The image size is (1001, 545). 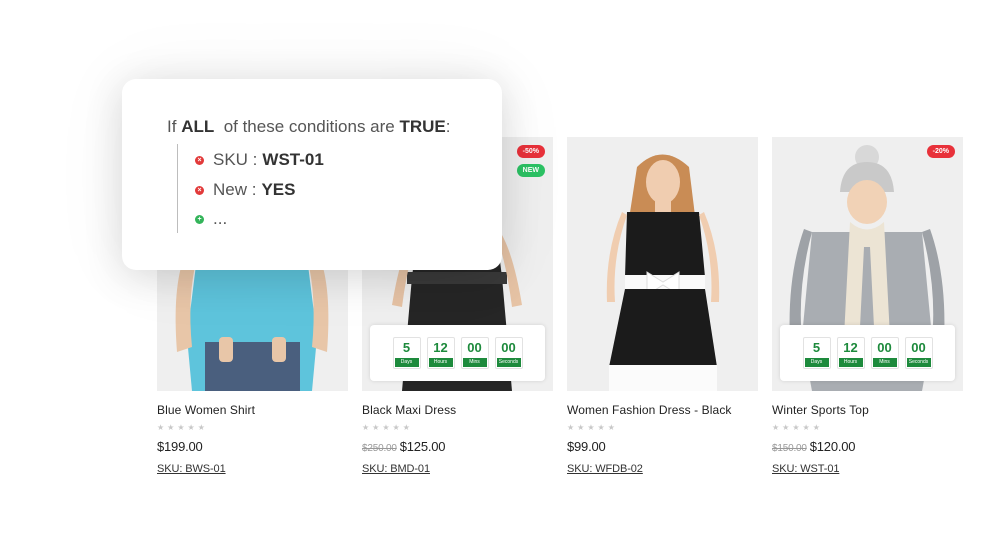 What do you see at coordinates (252, 446) in the screenshot?
I see `product-price: $199.00` at bounding box center [252, 446].